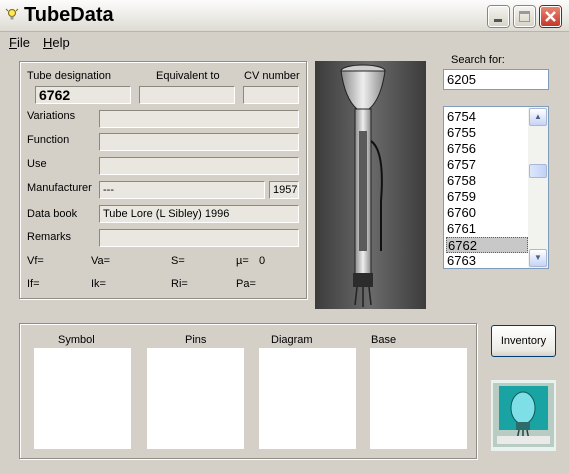 The width and height of the screenshot is (569, 474). Describe the element at coordinates (12, 14) in the screenshot. I see `lightbulb-icon` at that location.